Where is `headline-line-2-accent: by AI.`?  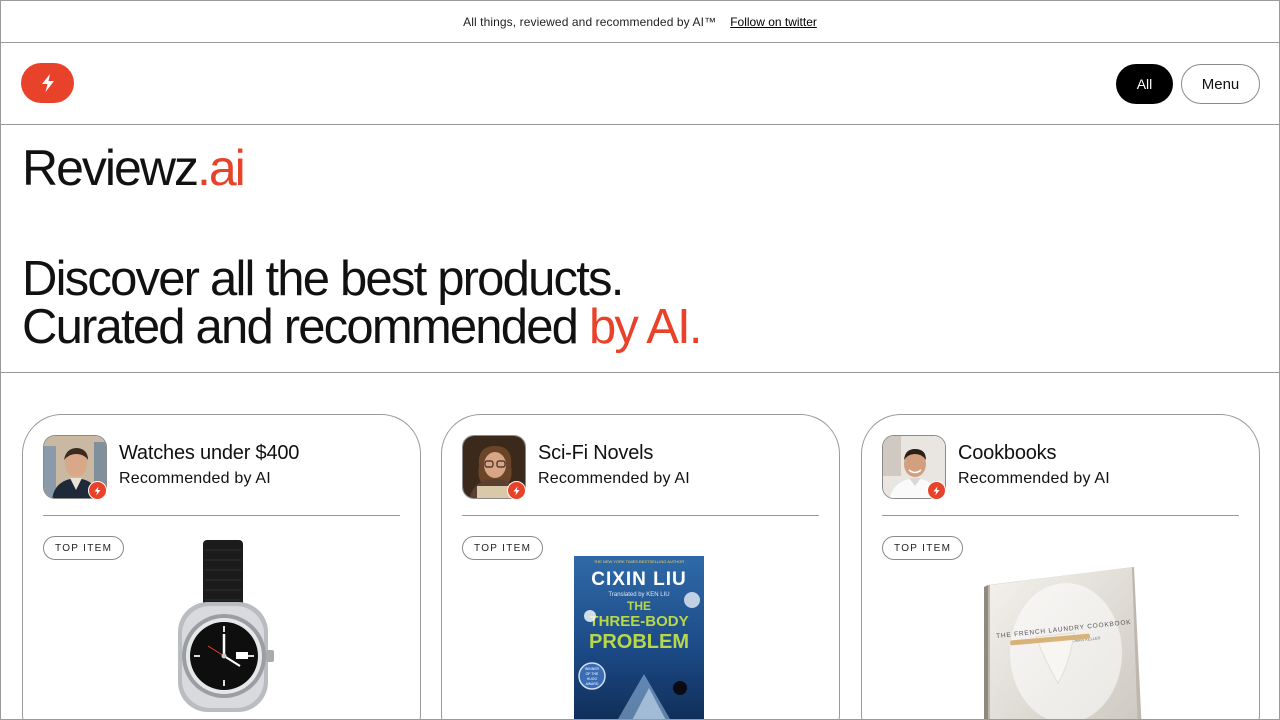 headline-line-2-accent: by AI. is located at coordinates (645, 327).